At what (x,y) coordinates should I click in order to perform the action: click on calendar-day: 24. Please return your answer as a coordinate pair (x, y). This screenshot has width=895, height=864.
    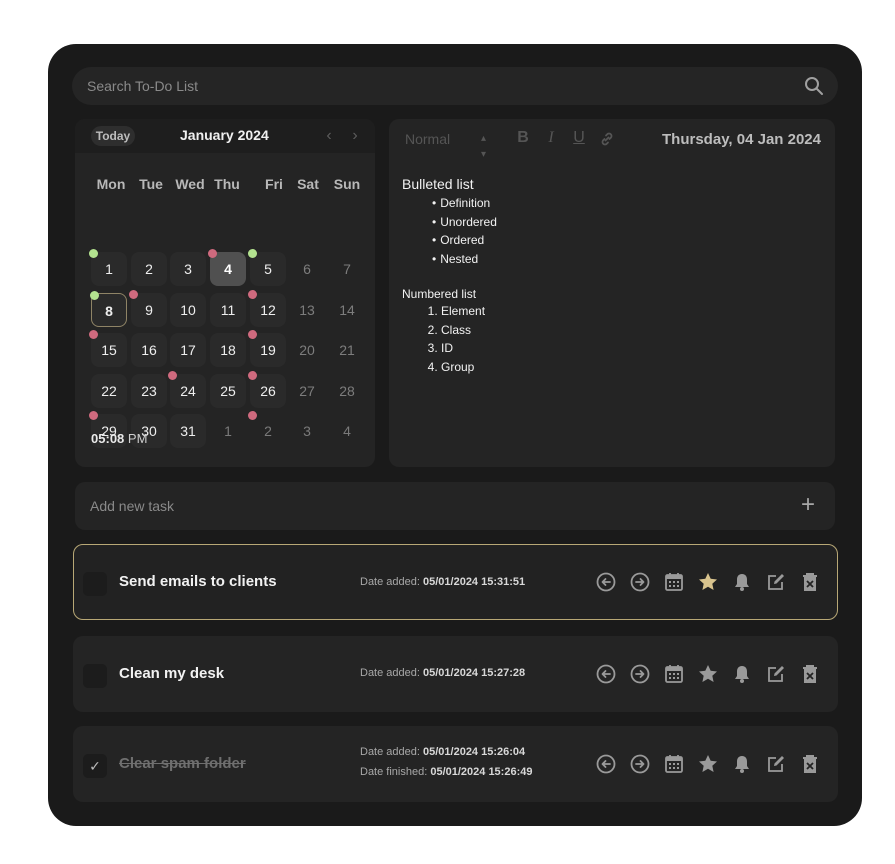
    Looking at the image, I should click on (187, 389).